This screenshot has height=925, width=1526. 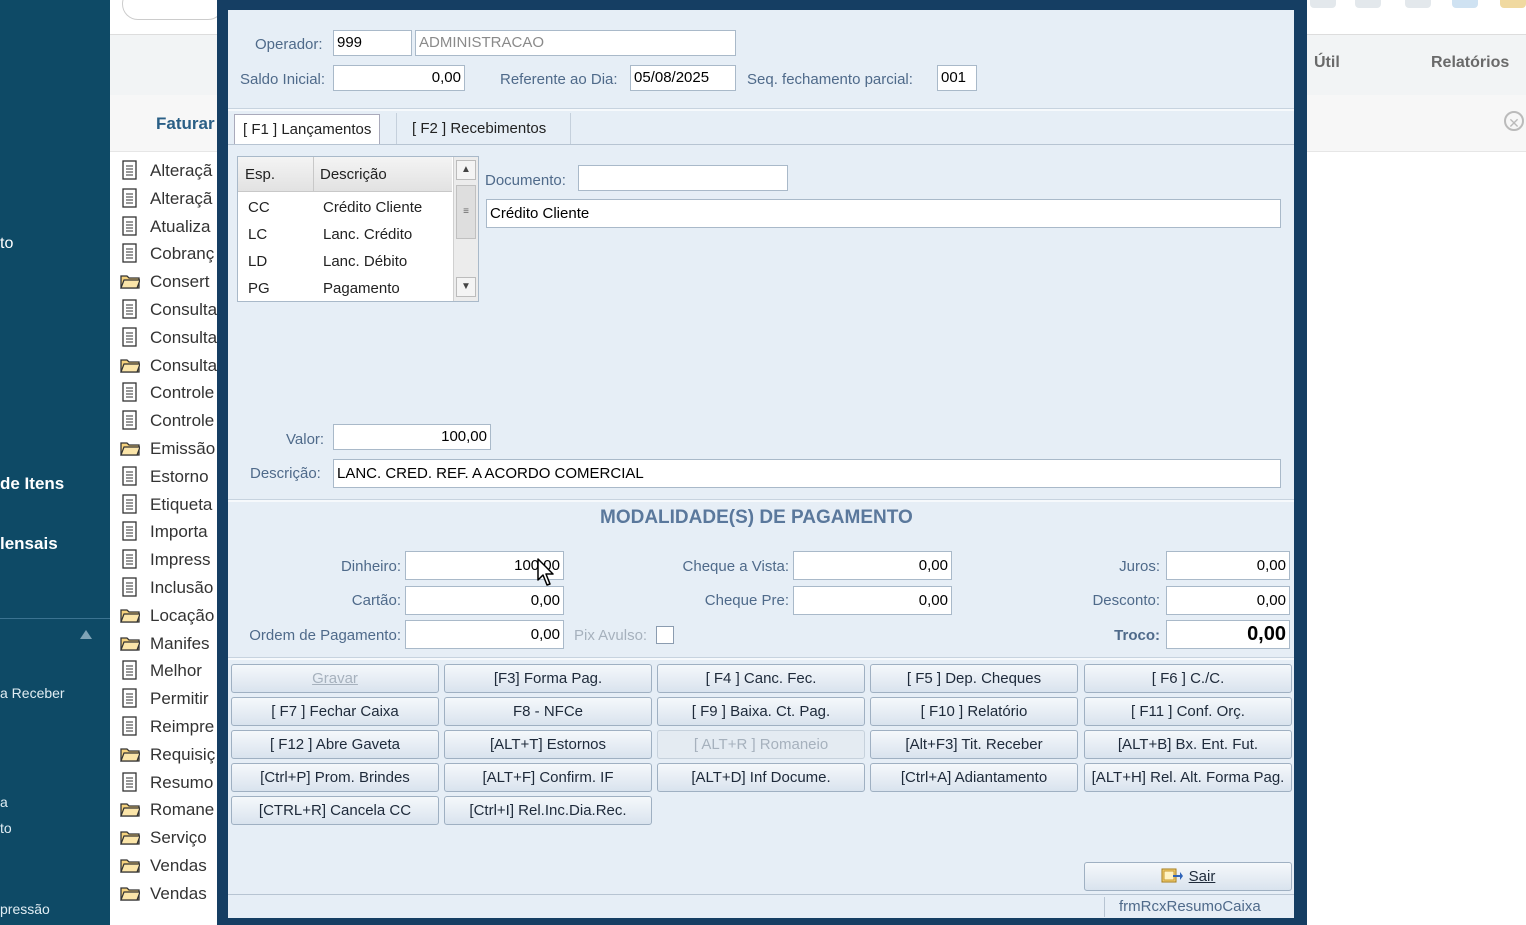 I want to click on report-list-item: Serviço, so click(x=163, y=840).